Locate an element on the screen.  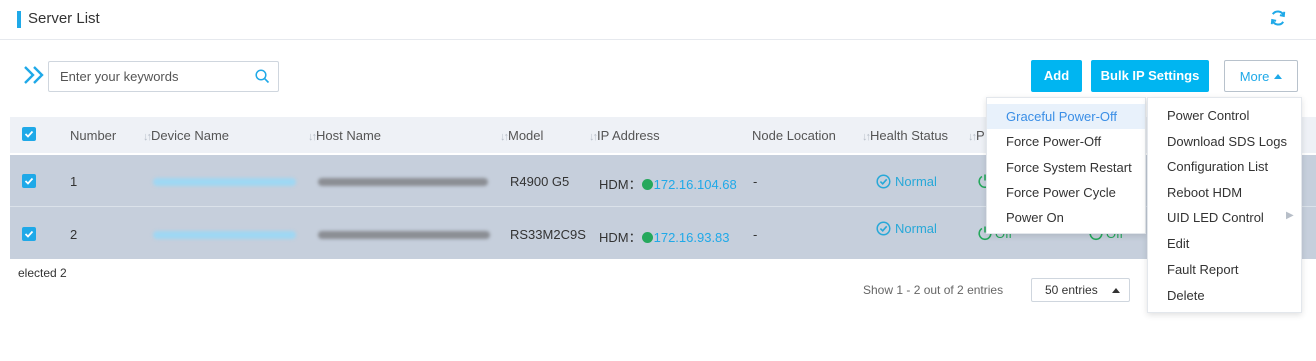
row-number: 1 is located at coordinates (74, 181).